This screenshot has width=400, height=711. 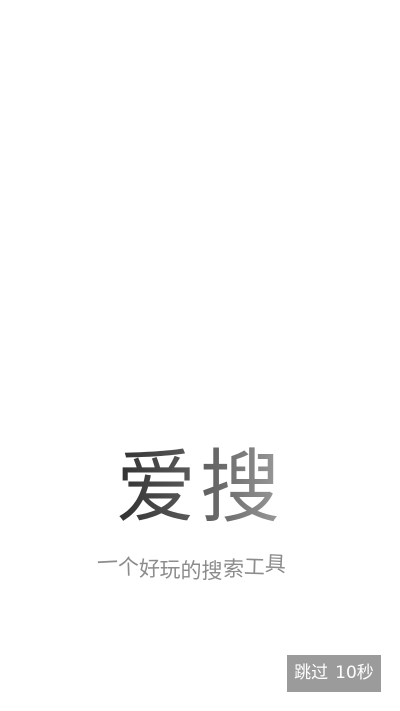 I want to click on tagline-char: 索, so click(x=233, y=569).